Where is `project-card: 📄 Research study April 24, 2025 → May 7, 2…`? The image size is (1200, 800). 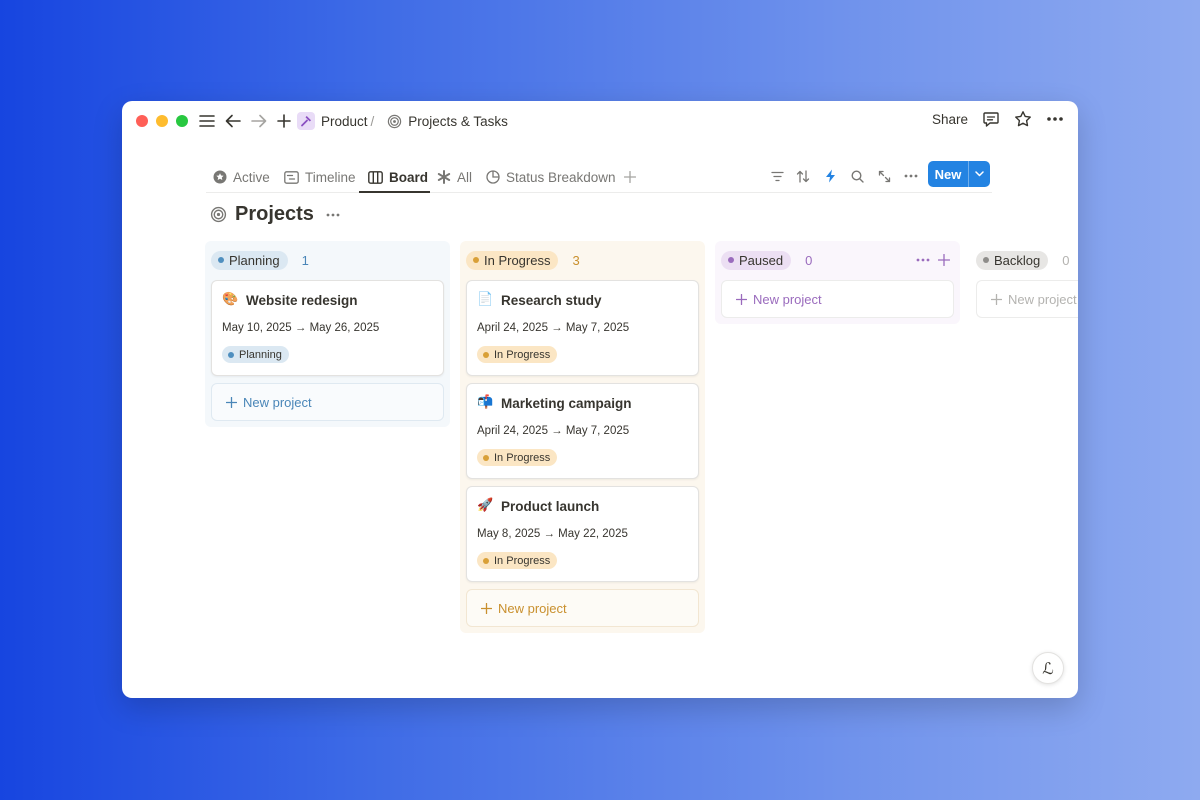
project-card: 📄 Research study April 24, 2025 → May 7, 2… is located at coordinates (582, 328).